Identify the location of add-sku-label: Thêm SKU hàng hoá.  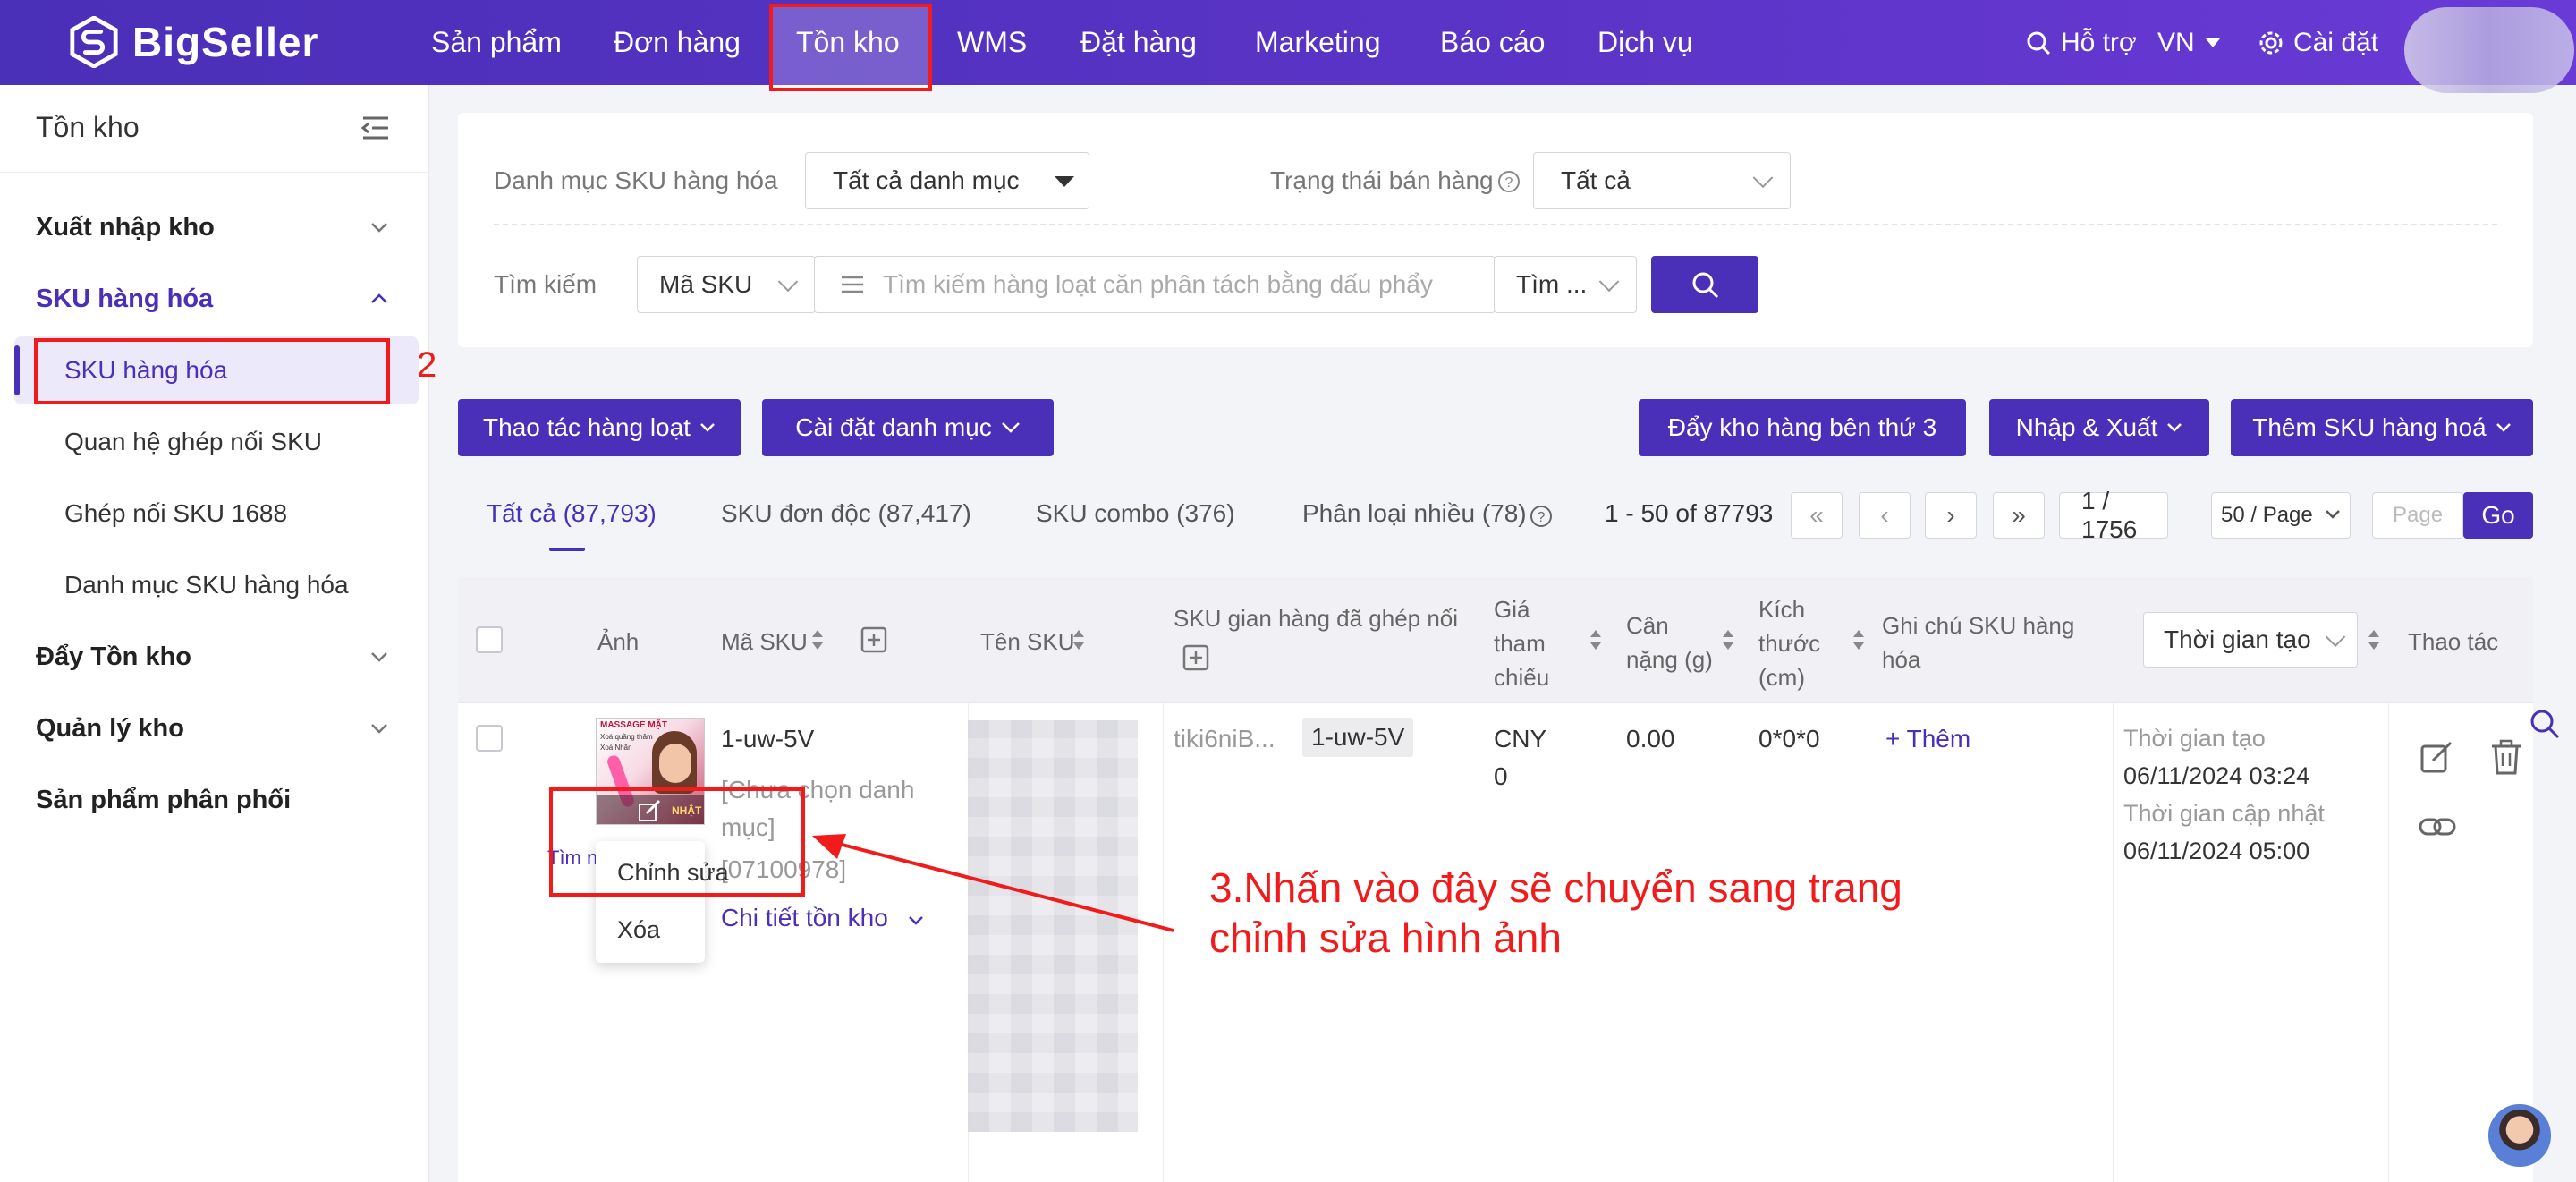
(2369, 427).